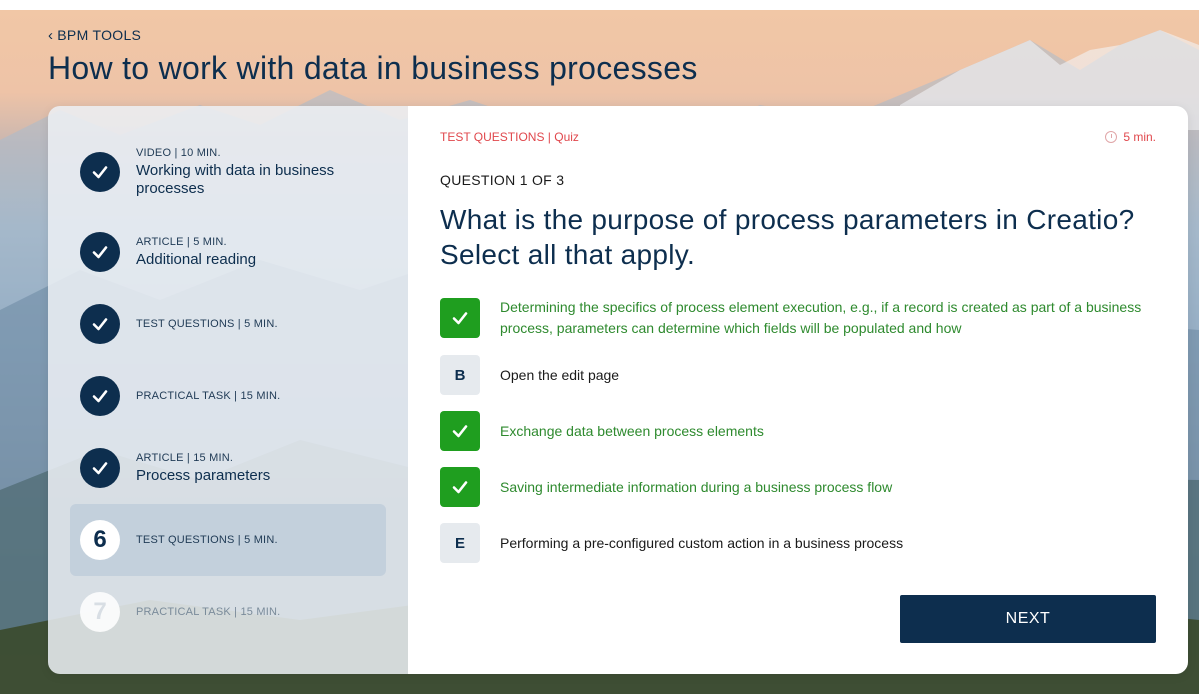  I want to click on step-item-6: 6 TEST QUESTIONS | 5 MIN., so click(228, 540).